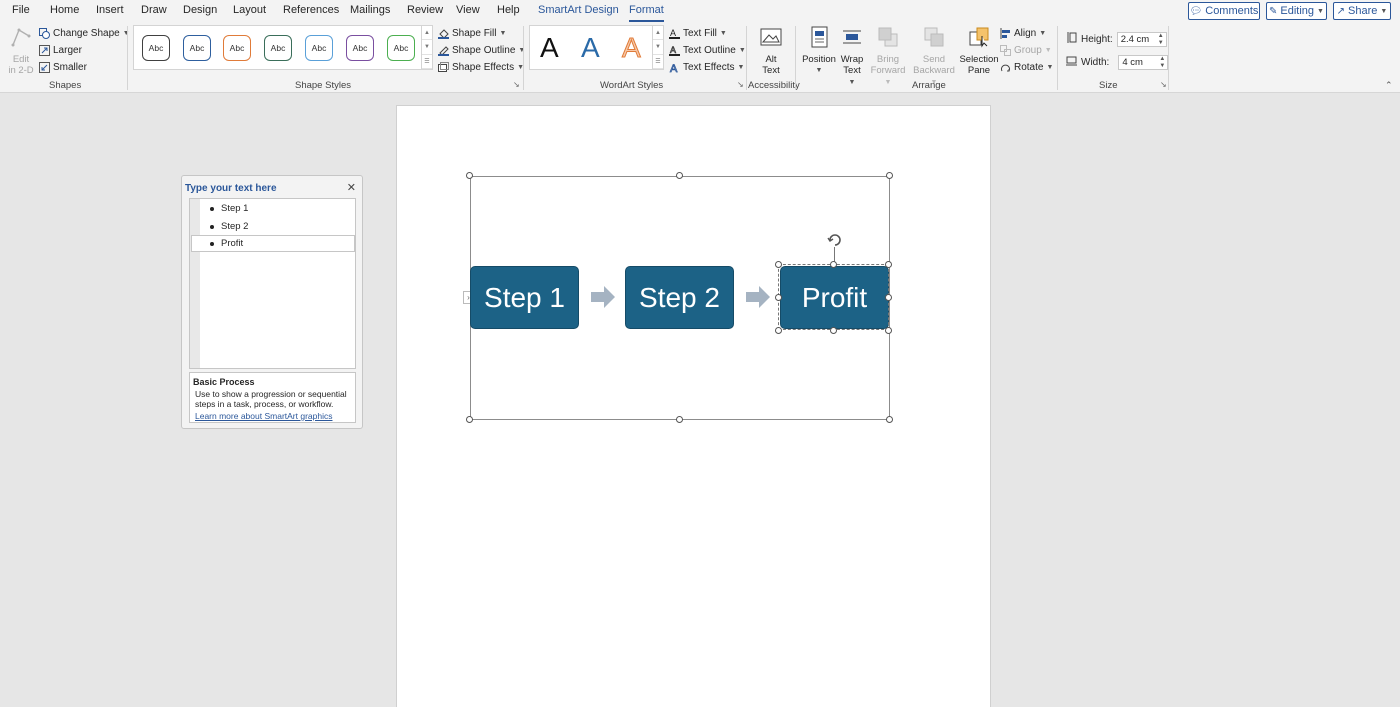  Describe the element at coordinates (425, 10) in the screenshot. I see `tab-review: Review` at that location.